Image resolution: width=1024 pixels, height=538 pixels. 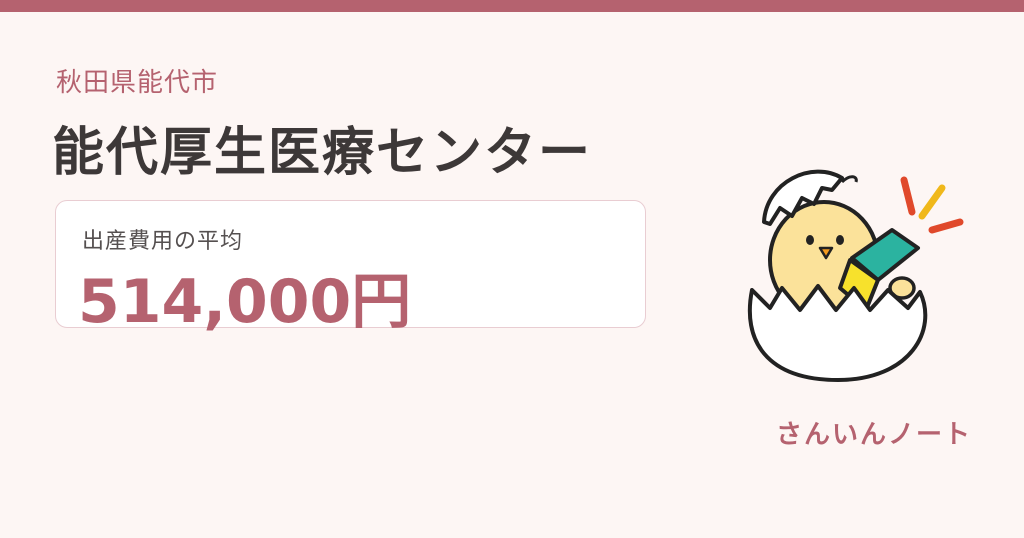 What do you see at coordinates (163, 241) in the screenshot?
I see `cost-label: 出産費用の平均` at bounding box center [163, 241].